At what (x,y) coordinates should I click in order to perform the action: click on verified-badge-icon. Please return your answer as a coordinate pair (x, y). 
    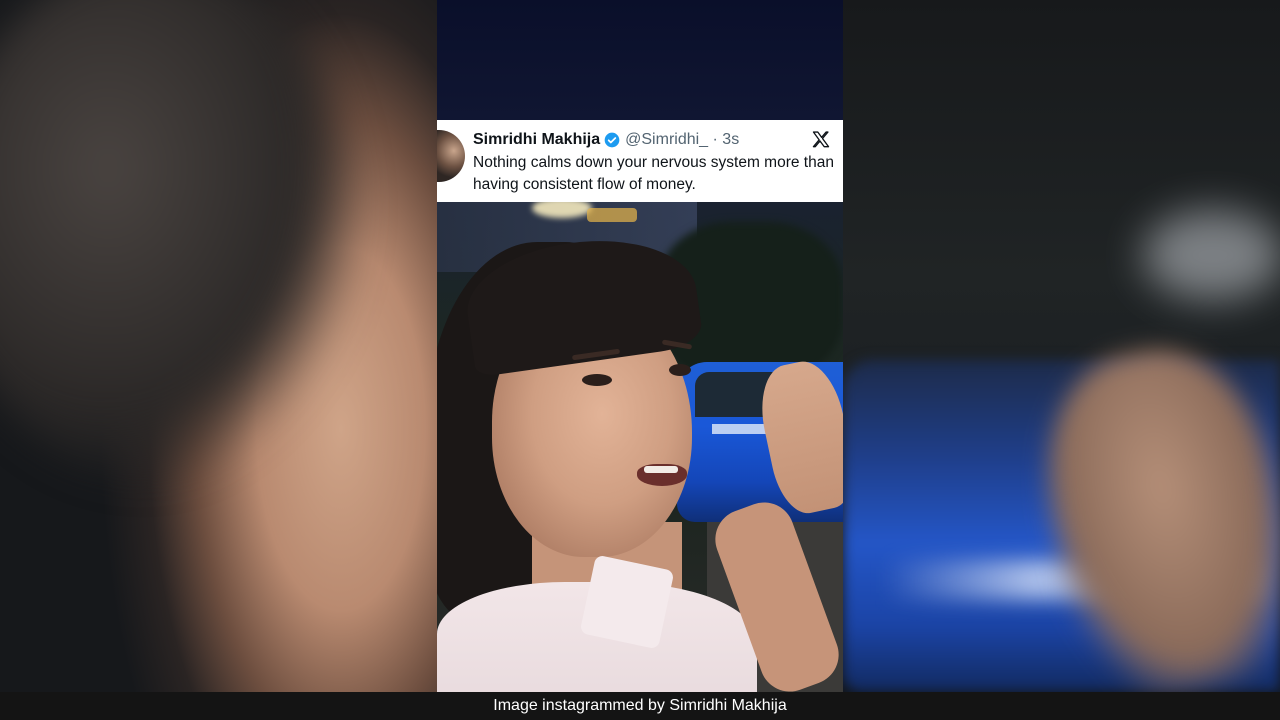
    Looking at the image, I should click on (612, 140).